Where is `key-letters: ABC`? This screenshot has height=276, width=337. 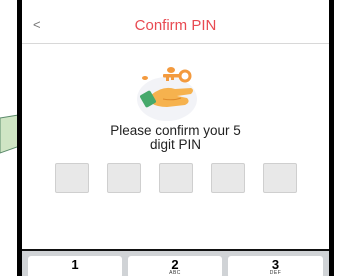
key-letters: ABC is located at coordinates (175, 273).